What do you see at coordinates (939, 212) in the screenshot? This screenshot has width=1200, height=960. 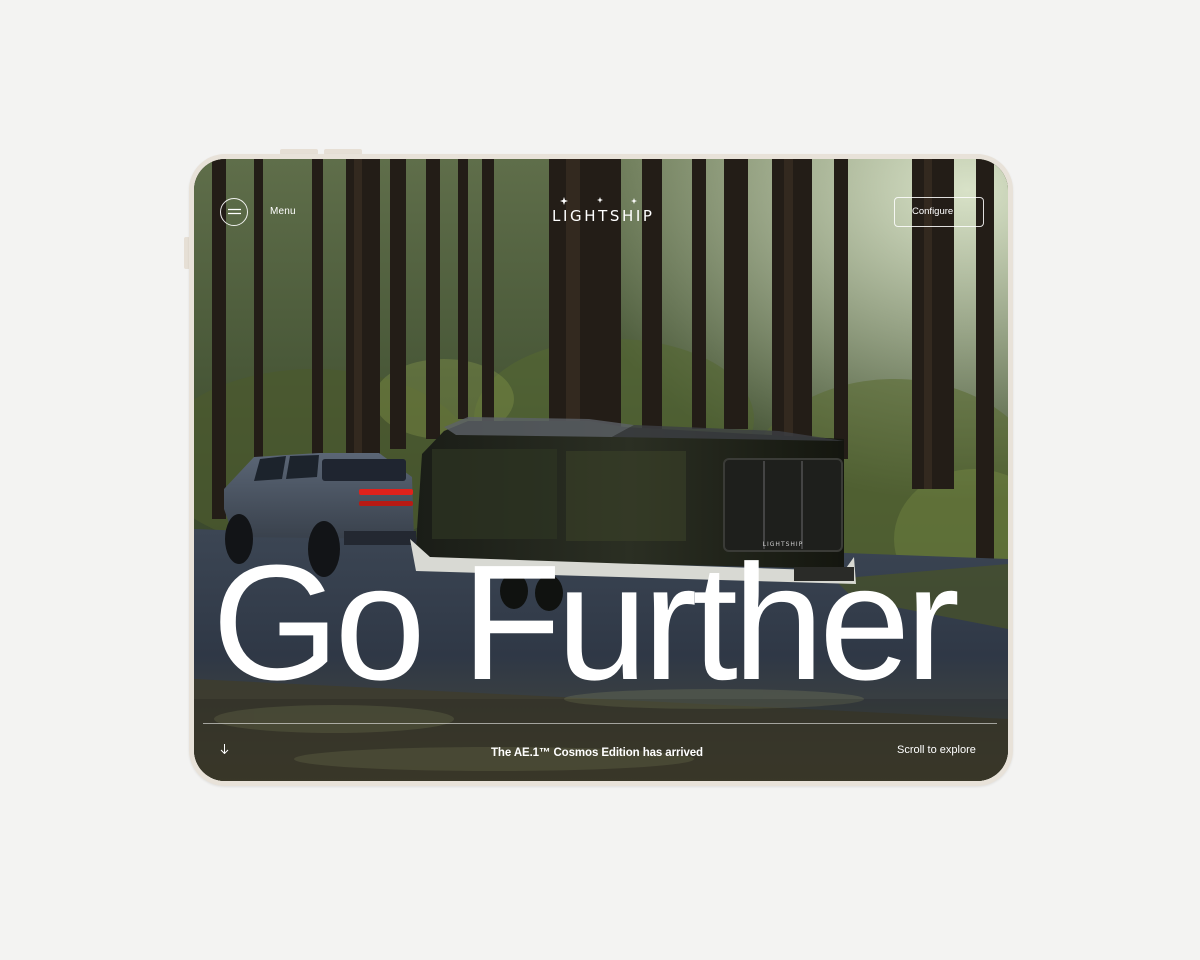 I see `configure-button: Configure` at bounding box center [939, 212].